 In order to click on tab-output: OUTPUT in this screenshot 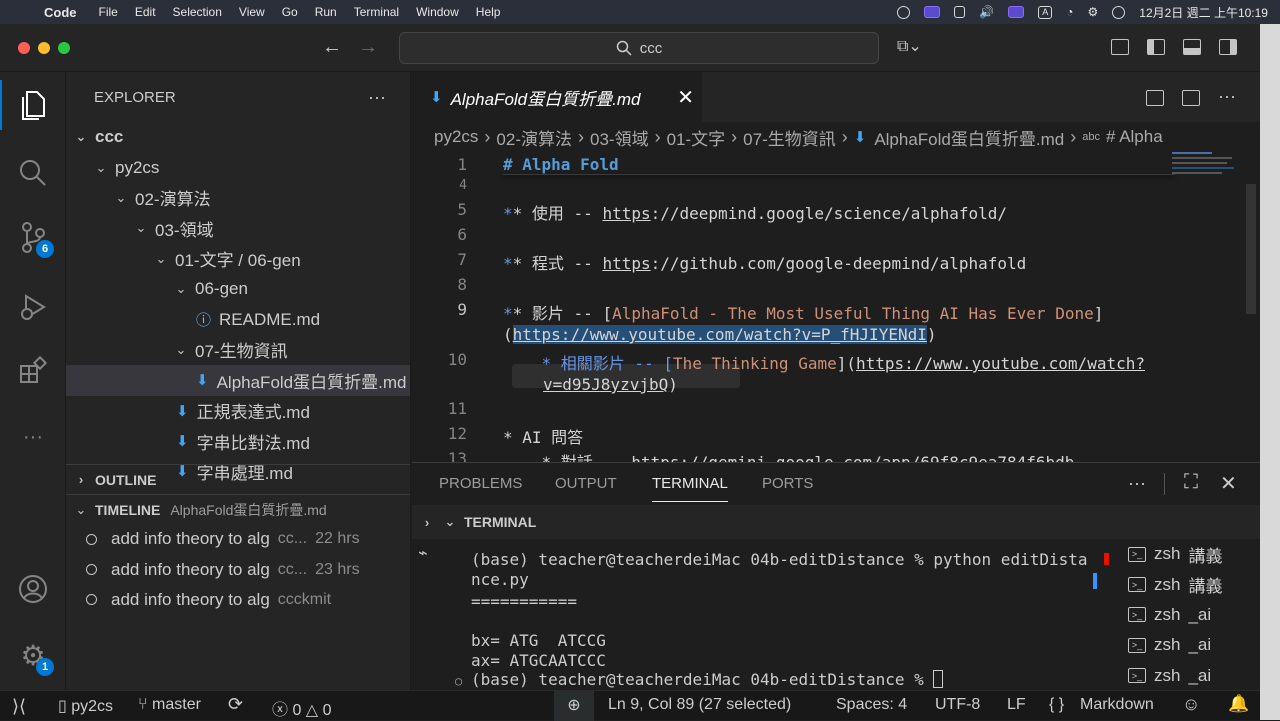, I will do `click(586, 483)`.